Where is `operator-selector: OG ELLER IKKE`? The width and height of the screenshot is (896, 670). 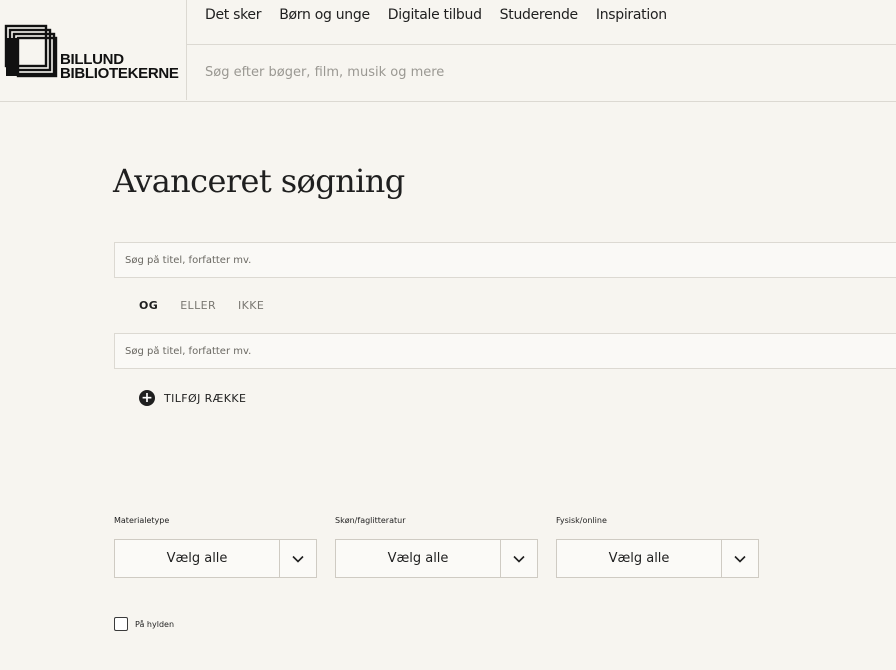 operator-selector: OG ELLER IKKE is located at coordinates (212, 305).